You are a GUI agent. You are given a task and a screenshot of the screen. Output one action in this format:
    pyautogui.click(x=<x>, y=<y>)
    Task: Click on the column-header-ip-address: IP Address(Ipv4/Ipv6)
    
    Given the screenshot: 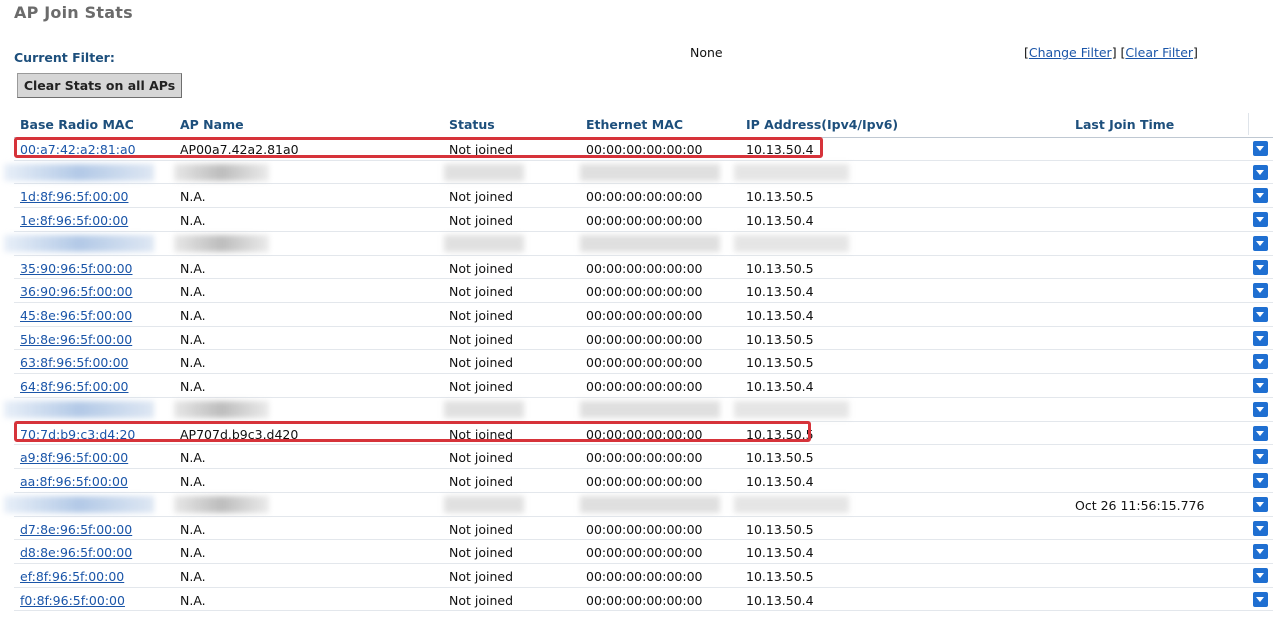 What is the action you would take?
    pyautogui.click(x=822, y=124)
    